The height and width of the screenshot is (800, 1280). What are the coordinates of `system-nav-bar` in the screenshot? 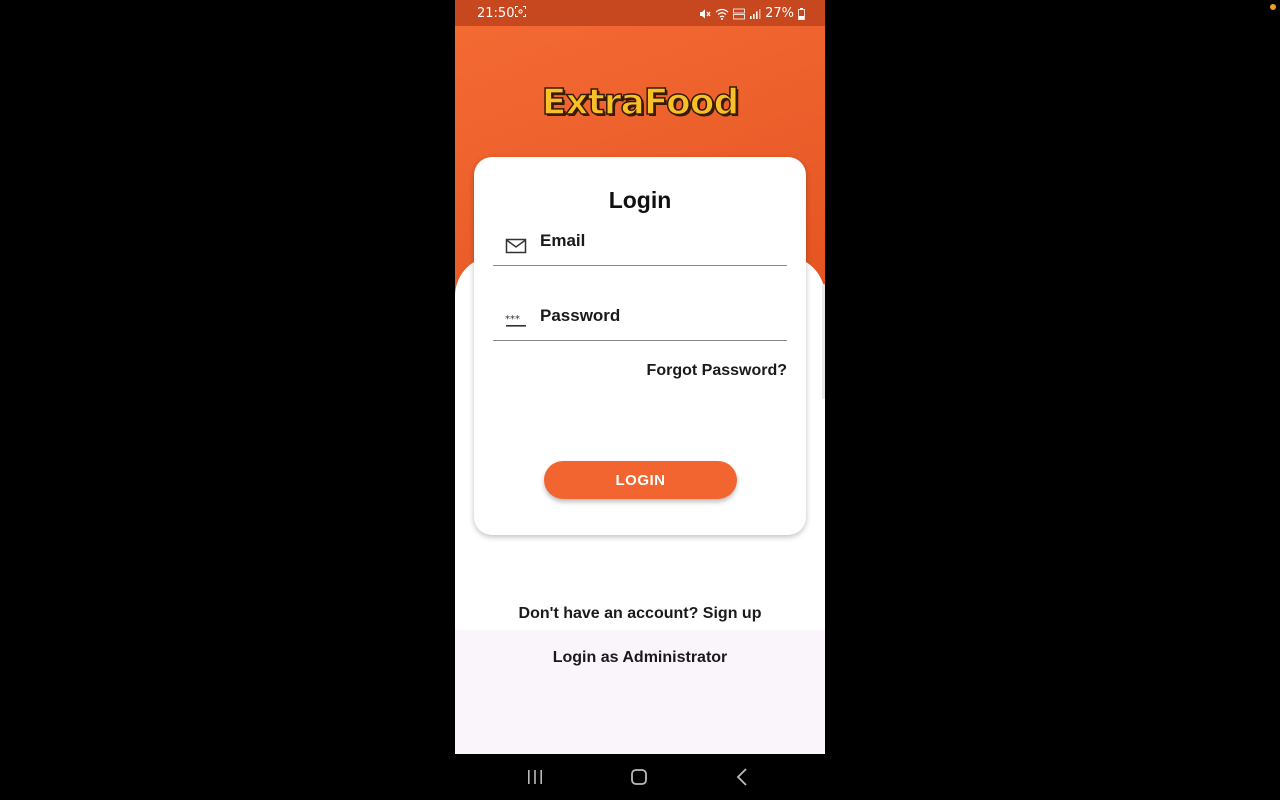 It's located at (640, 777).